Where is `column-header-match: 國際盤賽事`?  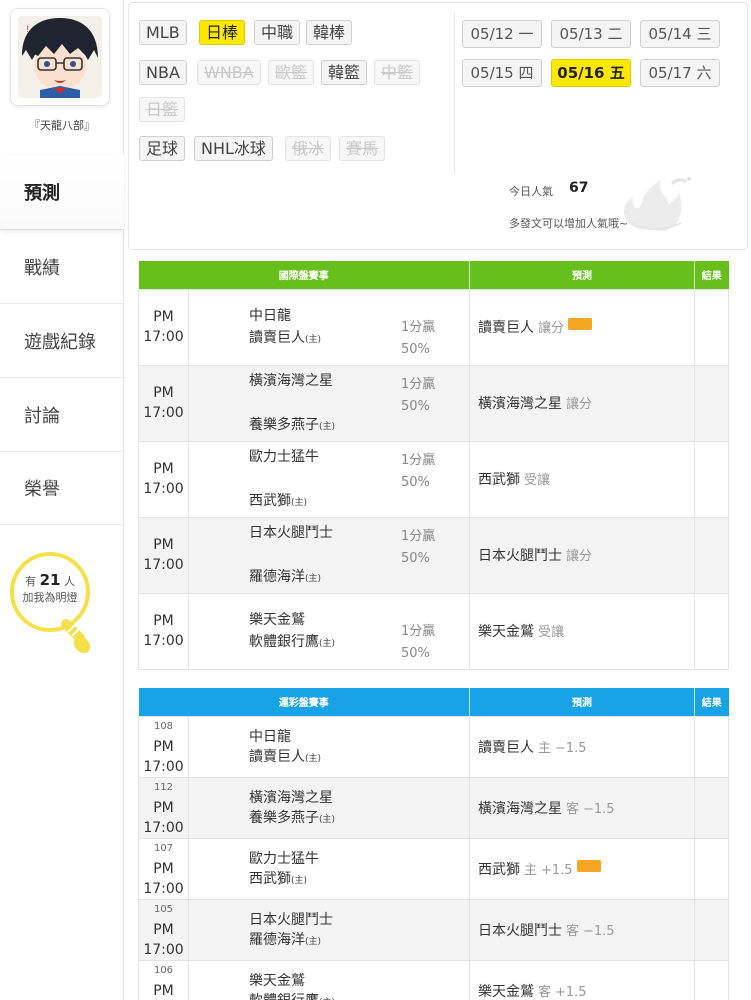
column-header-match: 國際盤賽事 is located at coordinates (304, 275).